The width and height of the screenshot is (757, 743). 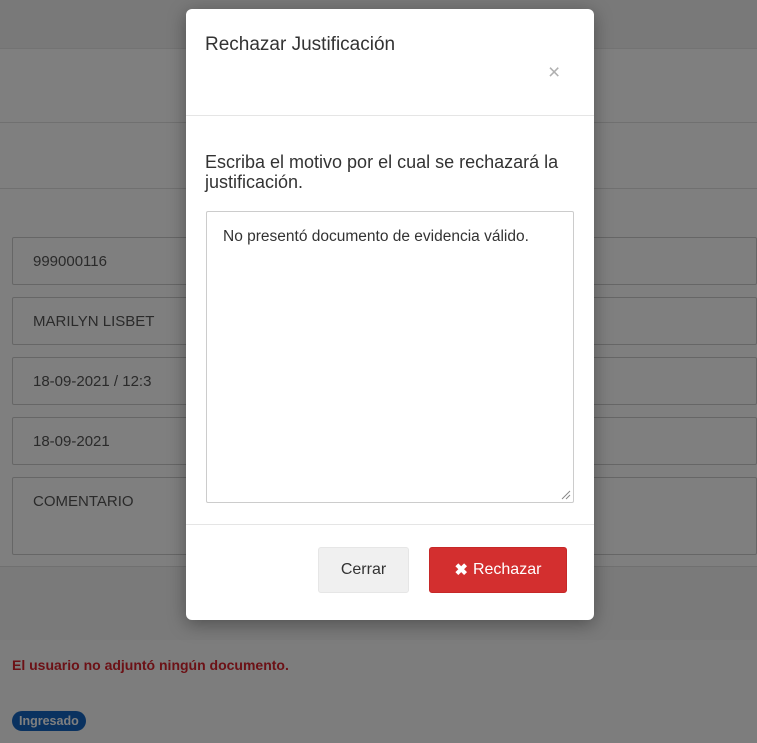 What do you see at coordinates (461, 570) in the screenshot?
I see `x-icon: ✖` at bounding box center [461, 570].